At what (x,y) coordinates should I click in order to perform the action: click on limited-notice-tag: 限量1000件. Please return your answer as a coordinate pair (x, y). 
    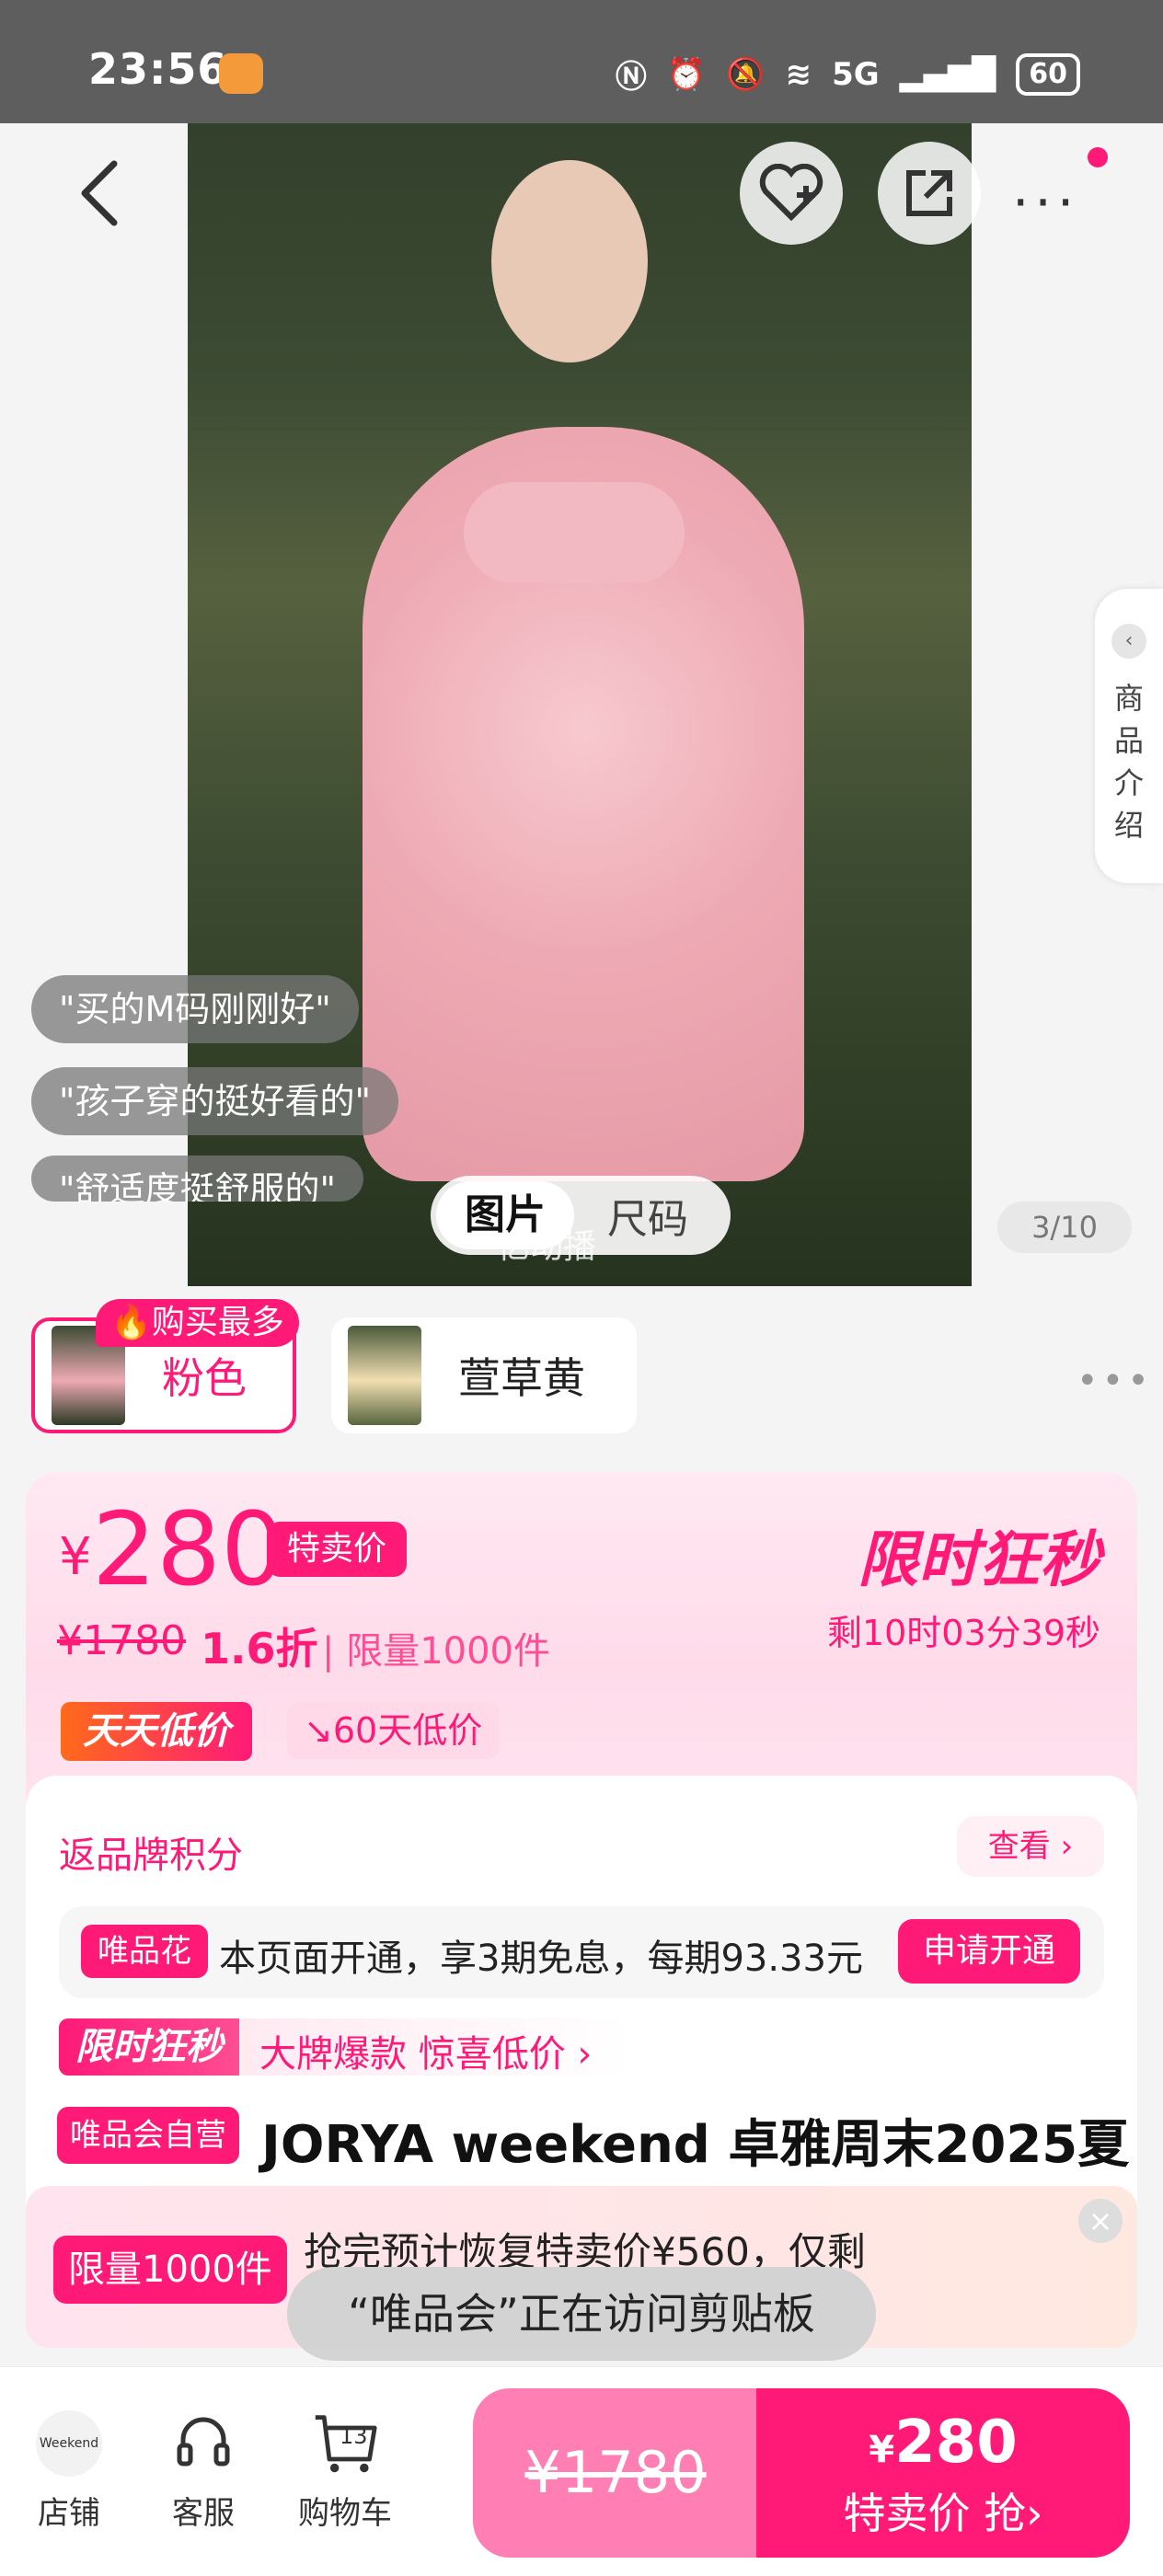
    Looking at the image, I should click on (170, 2270).